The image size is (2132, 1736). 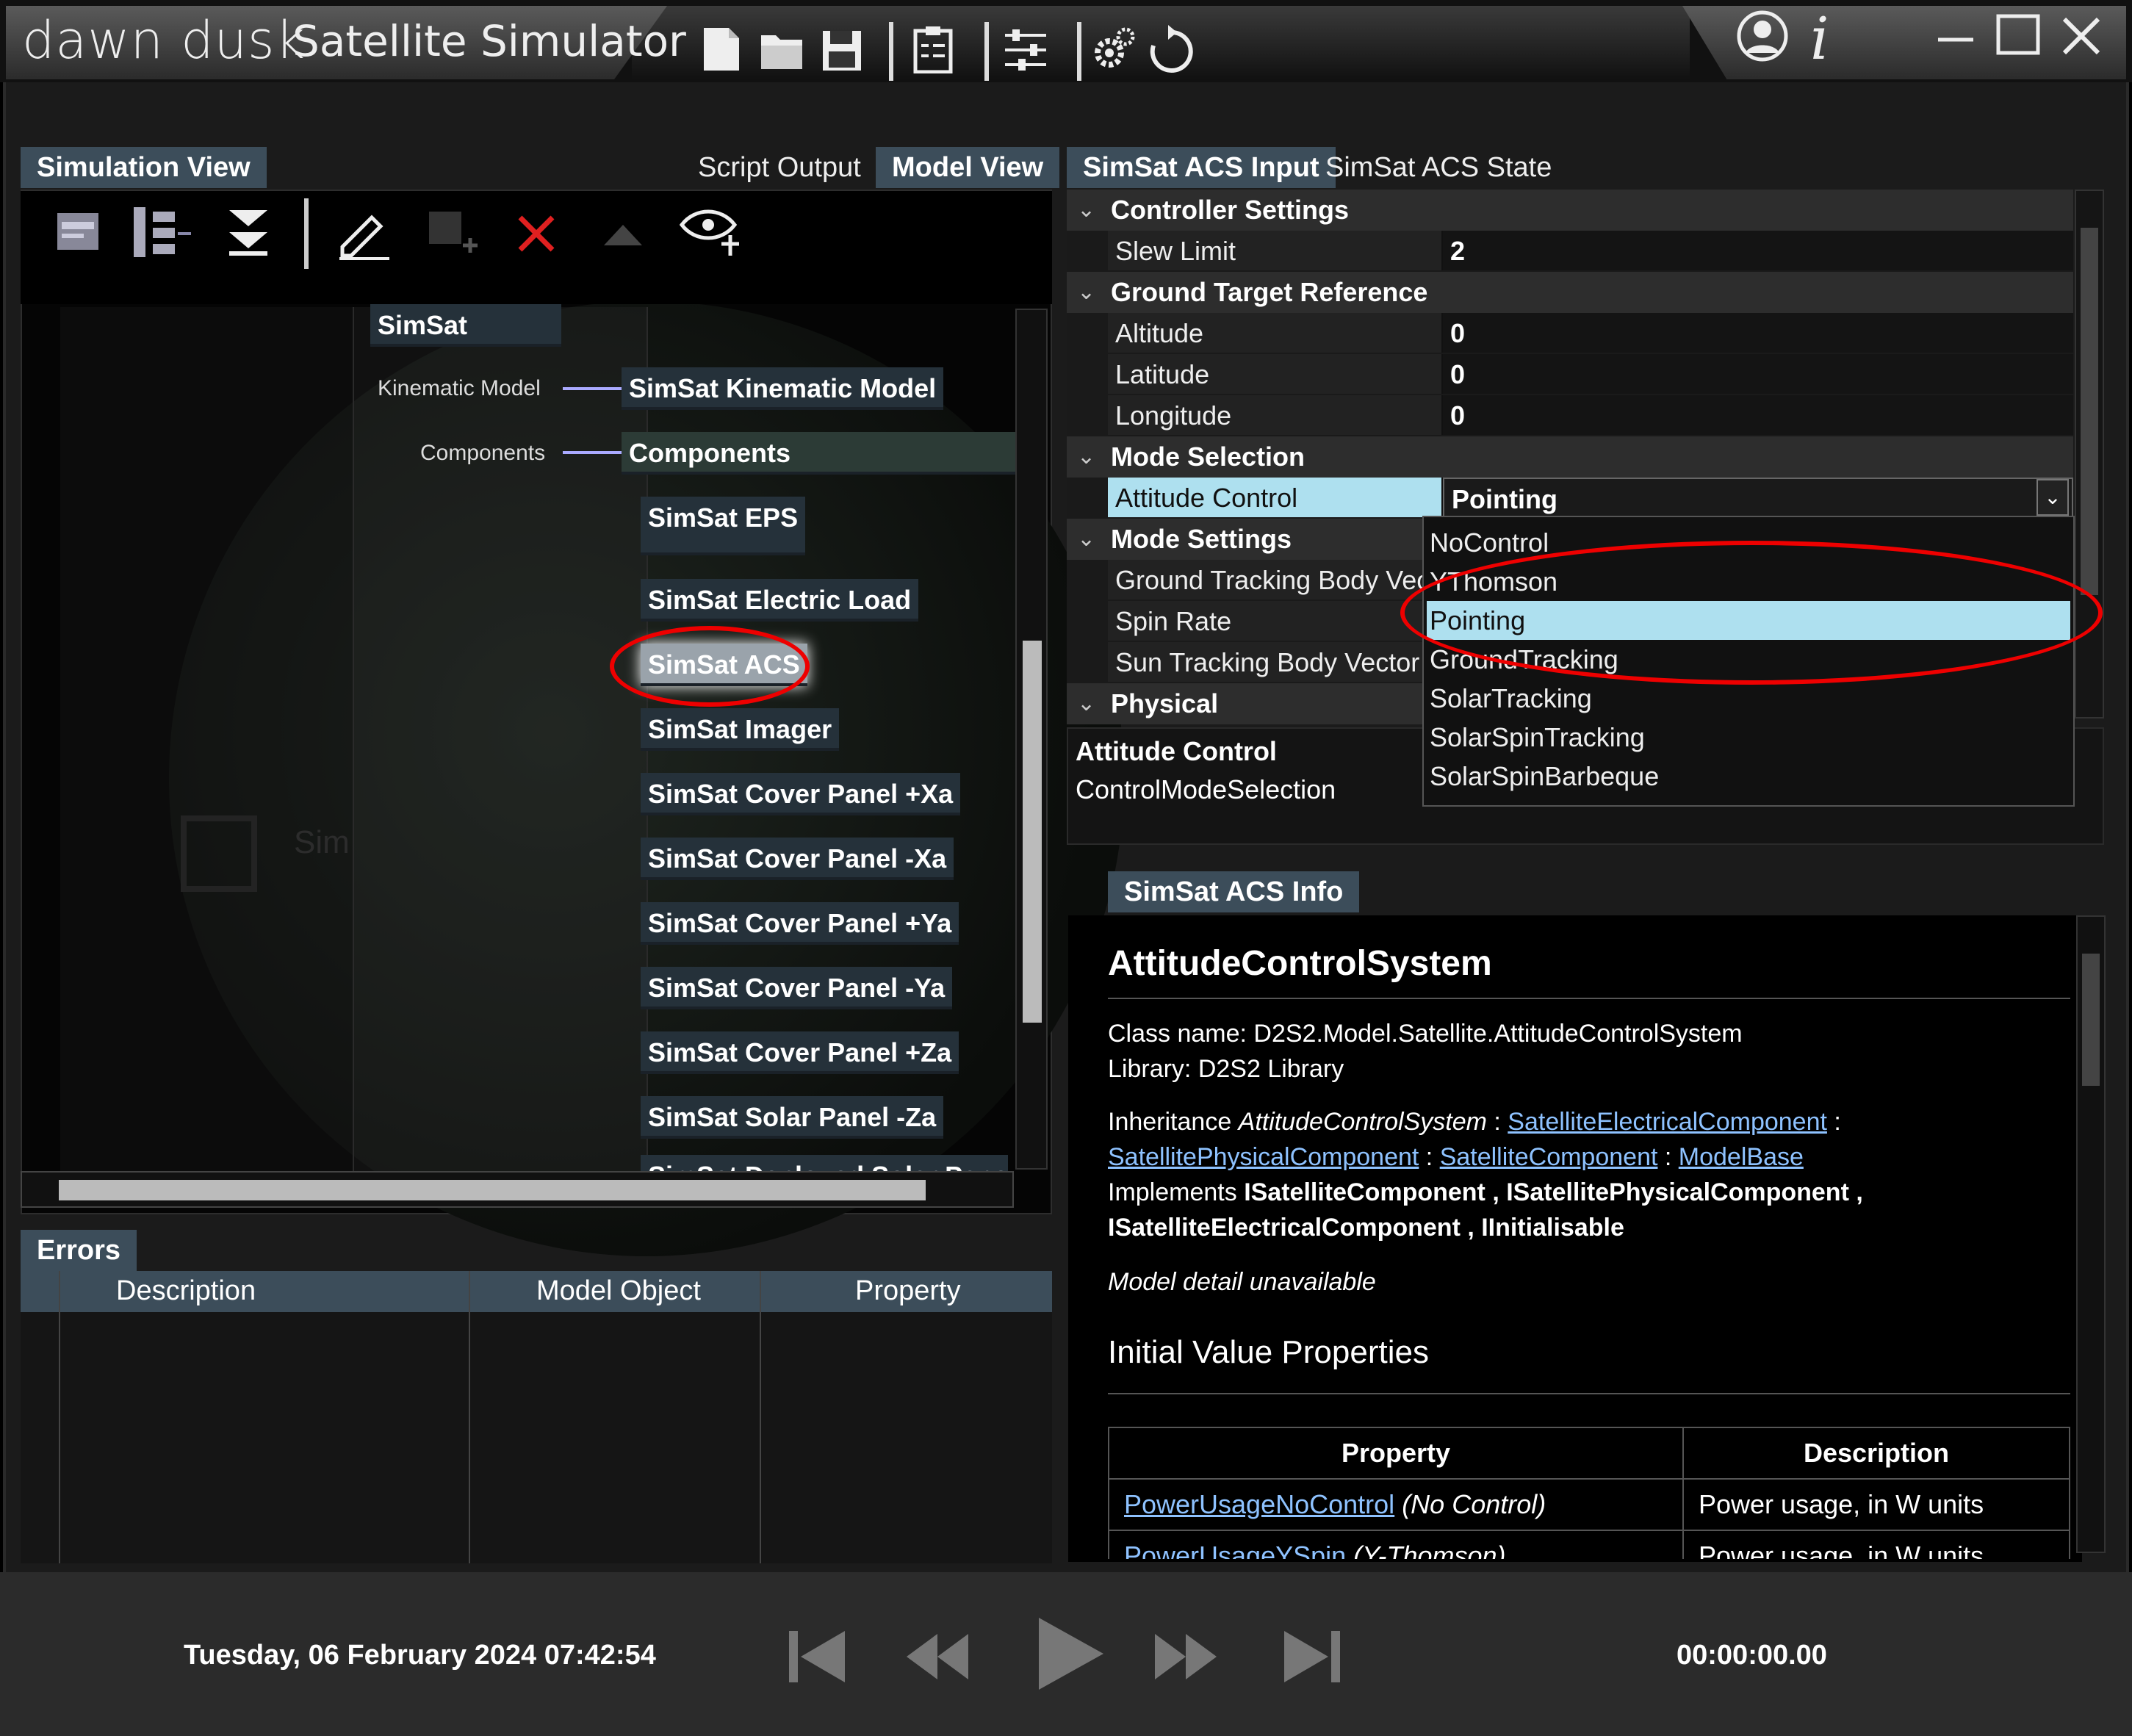 What do you see at coordinates (1748, 776) in the screenshot?
I see `option-solarspinbarbeque: SolarSpinBarbeque` at bounding box center [1748, 776].